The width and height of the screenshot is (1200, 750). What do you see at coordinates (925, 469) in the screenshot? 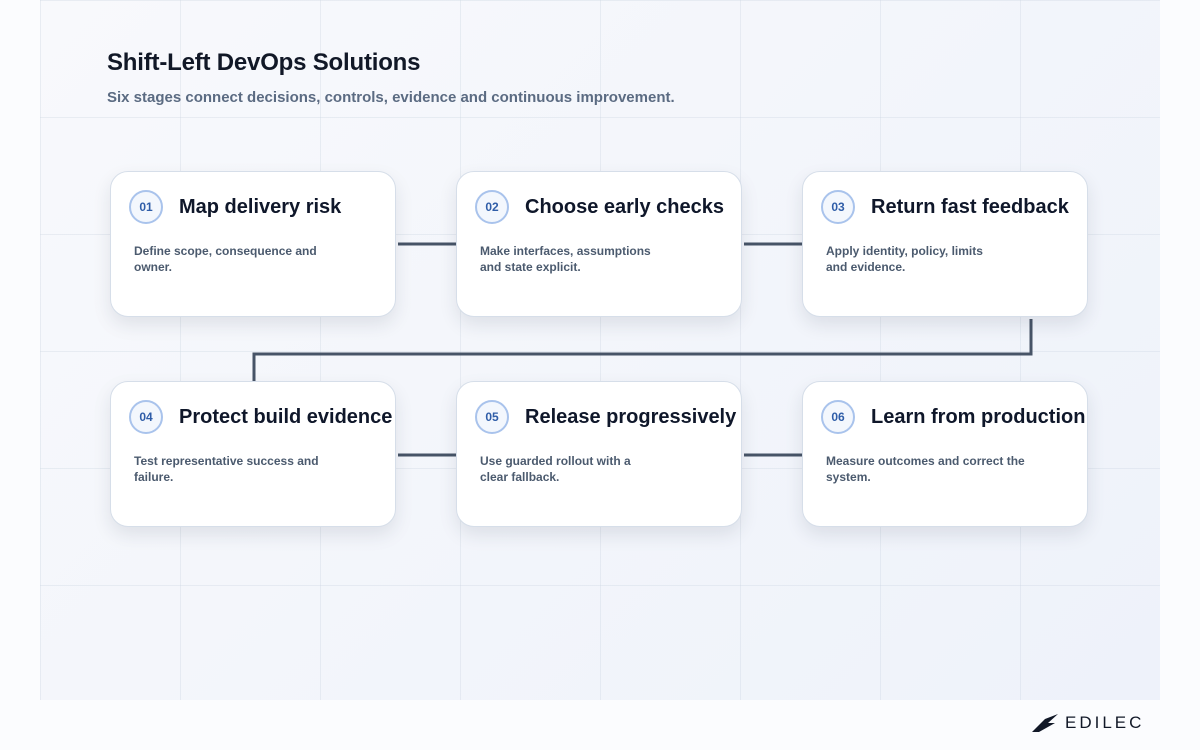
I see `stage-description: Measure outcomes and correct the system.` at bounding box center [925, 469].